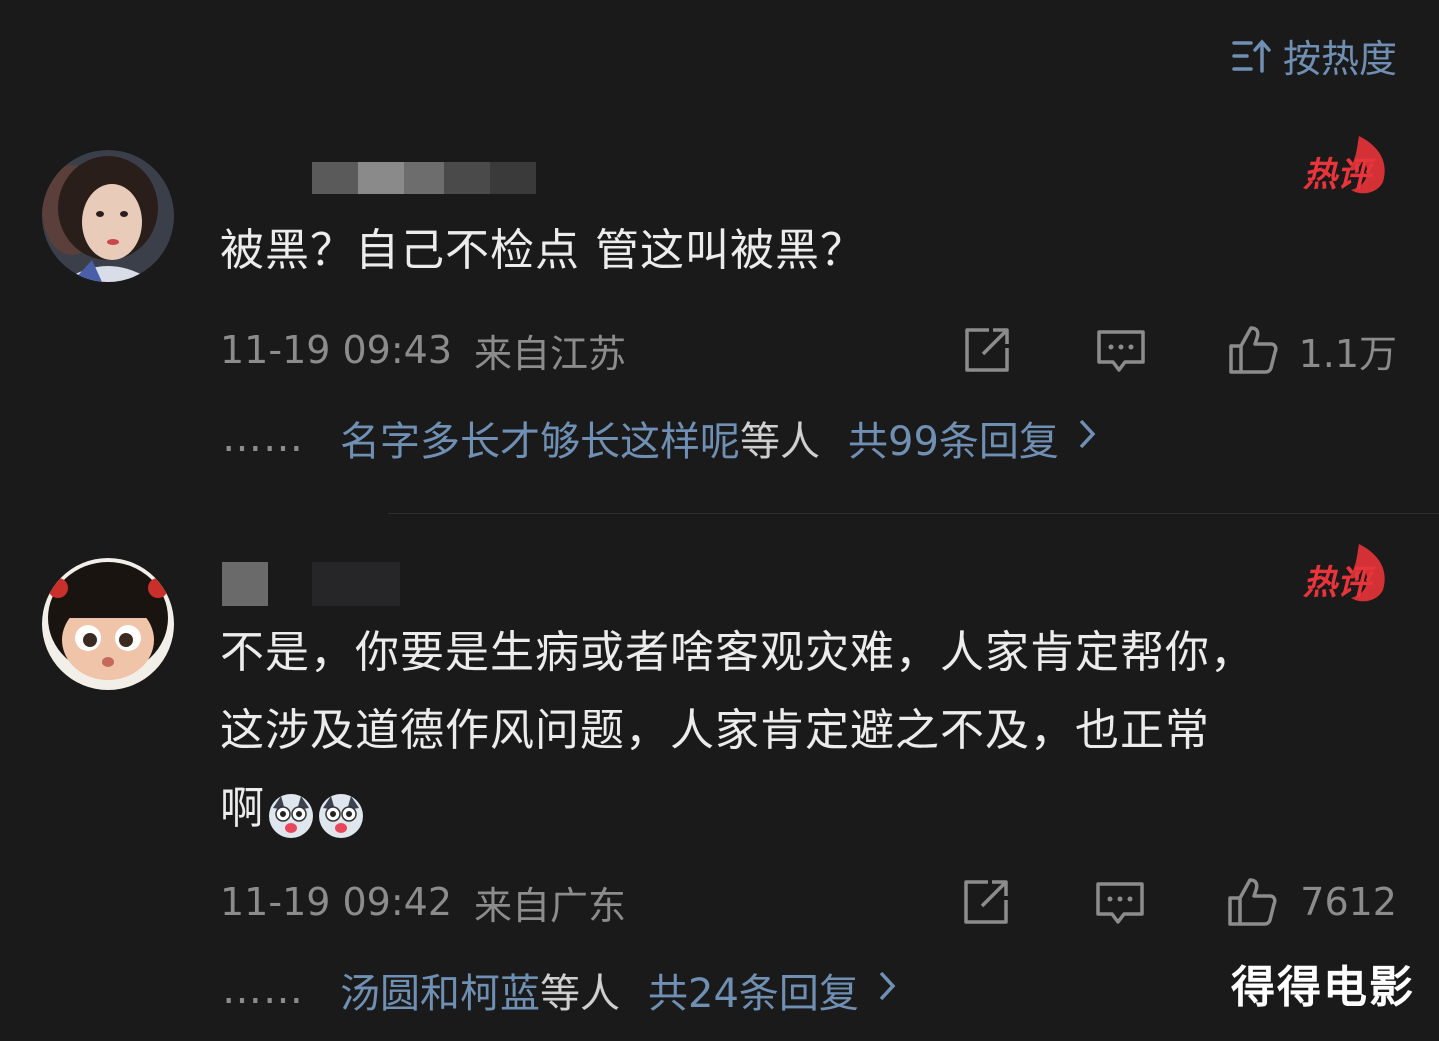 This screenshot has width=1439, height=1041. What do you see at coordinates (1179, 350) in the screenshot?
I see `comment-actions: 1.1万` at bounding box center [1179, 350].